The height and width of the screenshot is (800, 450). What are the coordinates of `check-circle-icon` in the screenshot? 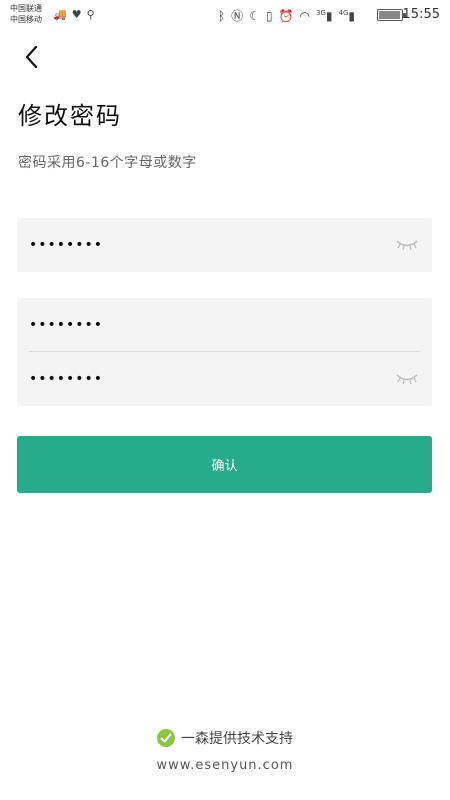 It's located at (166, 738).